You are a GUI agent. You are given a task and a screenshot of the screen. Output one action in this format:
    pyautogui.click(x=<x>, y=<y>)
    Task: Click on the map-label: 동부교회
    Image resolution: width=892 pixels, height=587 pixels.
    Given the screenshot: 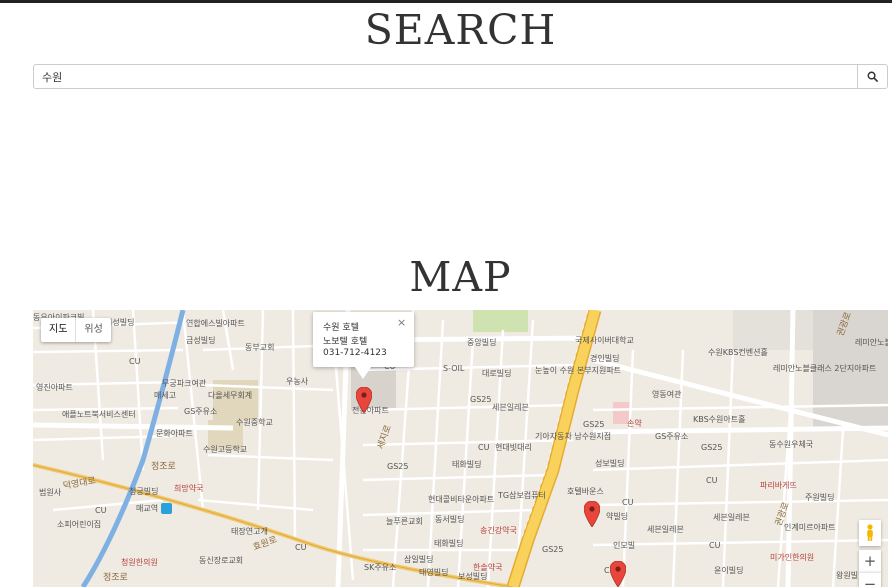 What is the action you would take?
    pyautogui.click(x=260, y=347)
    